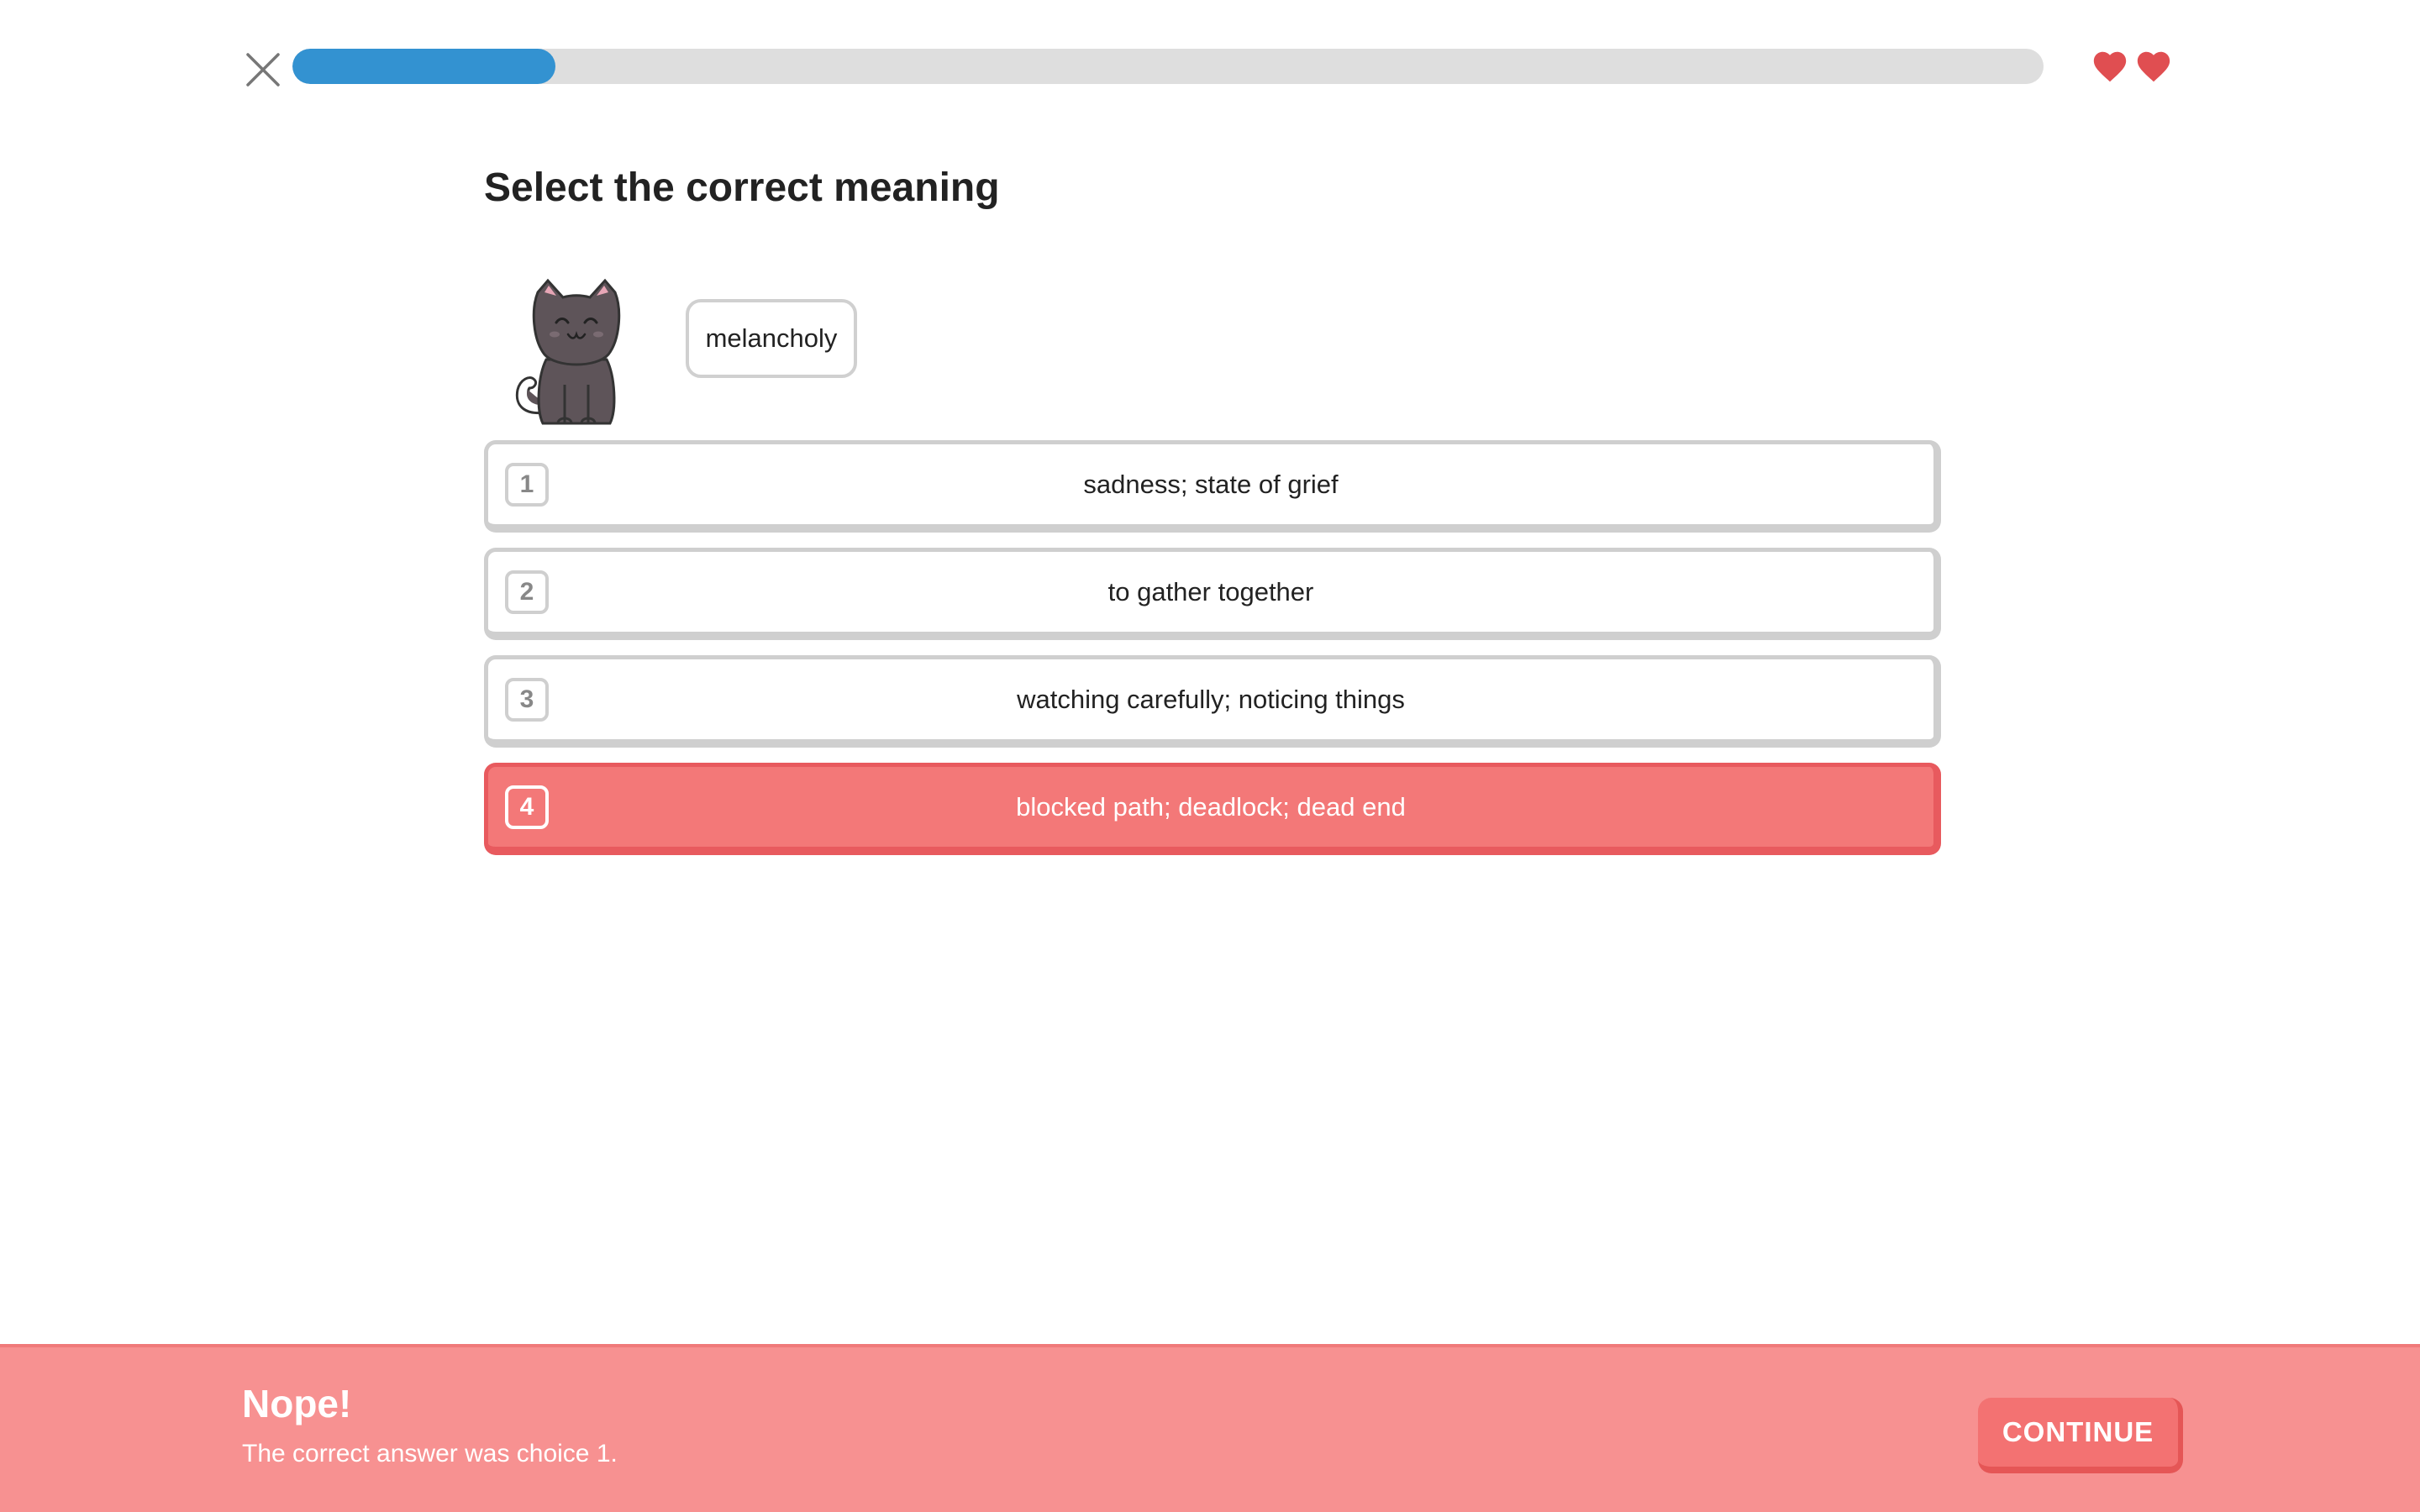 The width and height of the screenshot is (2420, 1512). Describe the element at coordinates (1211, 699) in the screenshot. I see `choice-text: watching carefully; noticing things` at that location.